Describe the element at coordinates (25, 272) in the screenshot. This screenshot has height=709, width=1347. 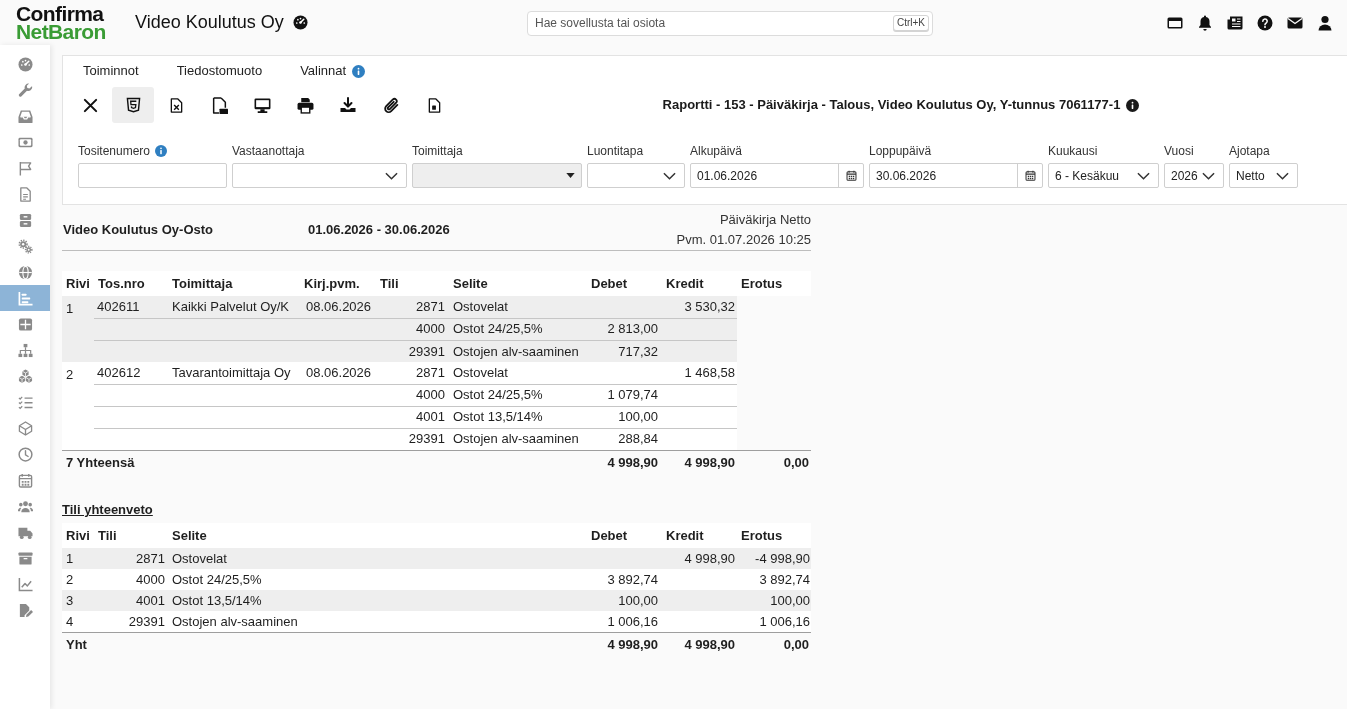
I see `globe-icon` at that location.